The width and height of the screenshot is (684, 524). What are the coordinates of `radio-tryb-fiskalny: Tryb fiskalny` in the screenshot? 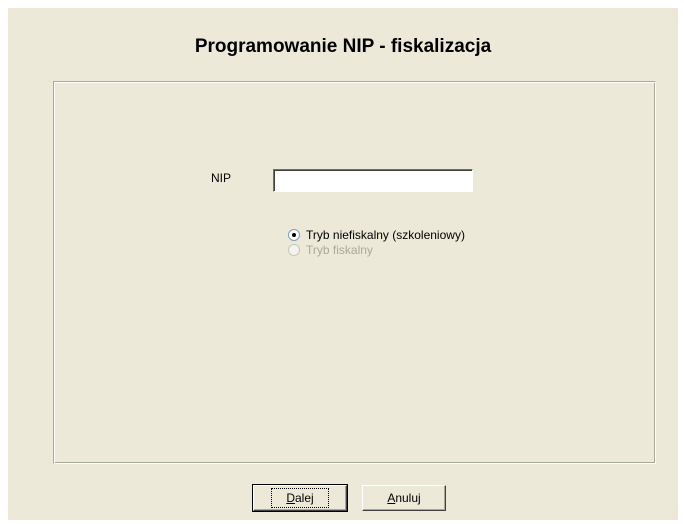 It's located at (330, 250).